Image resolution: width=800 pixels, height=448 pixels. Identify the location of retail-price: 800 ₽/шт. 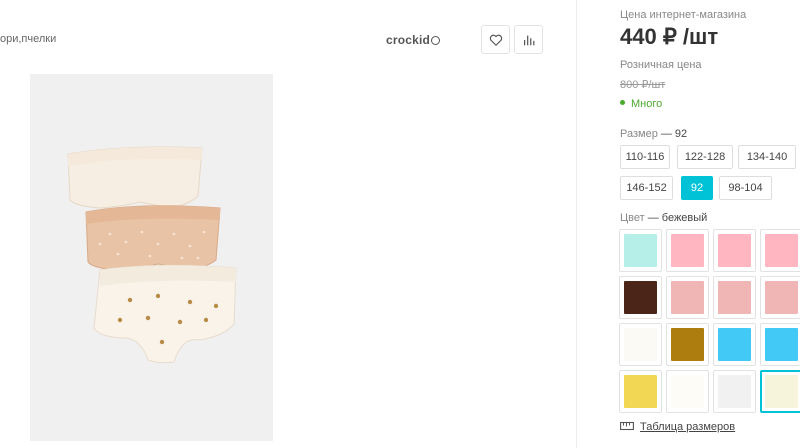
(643, 85).